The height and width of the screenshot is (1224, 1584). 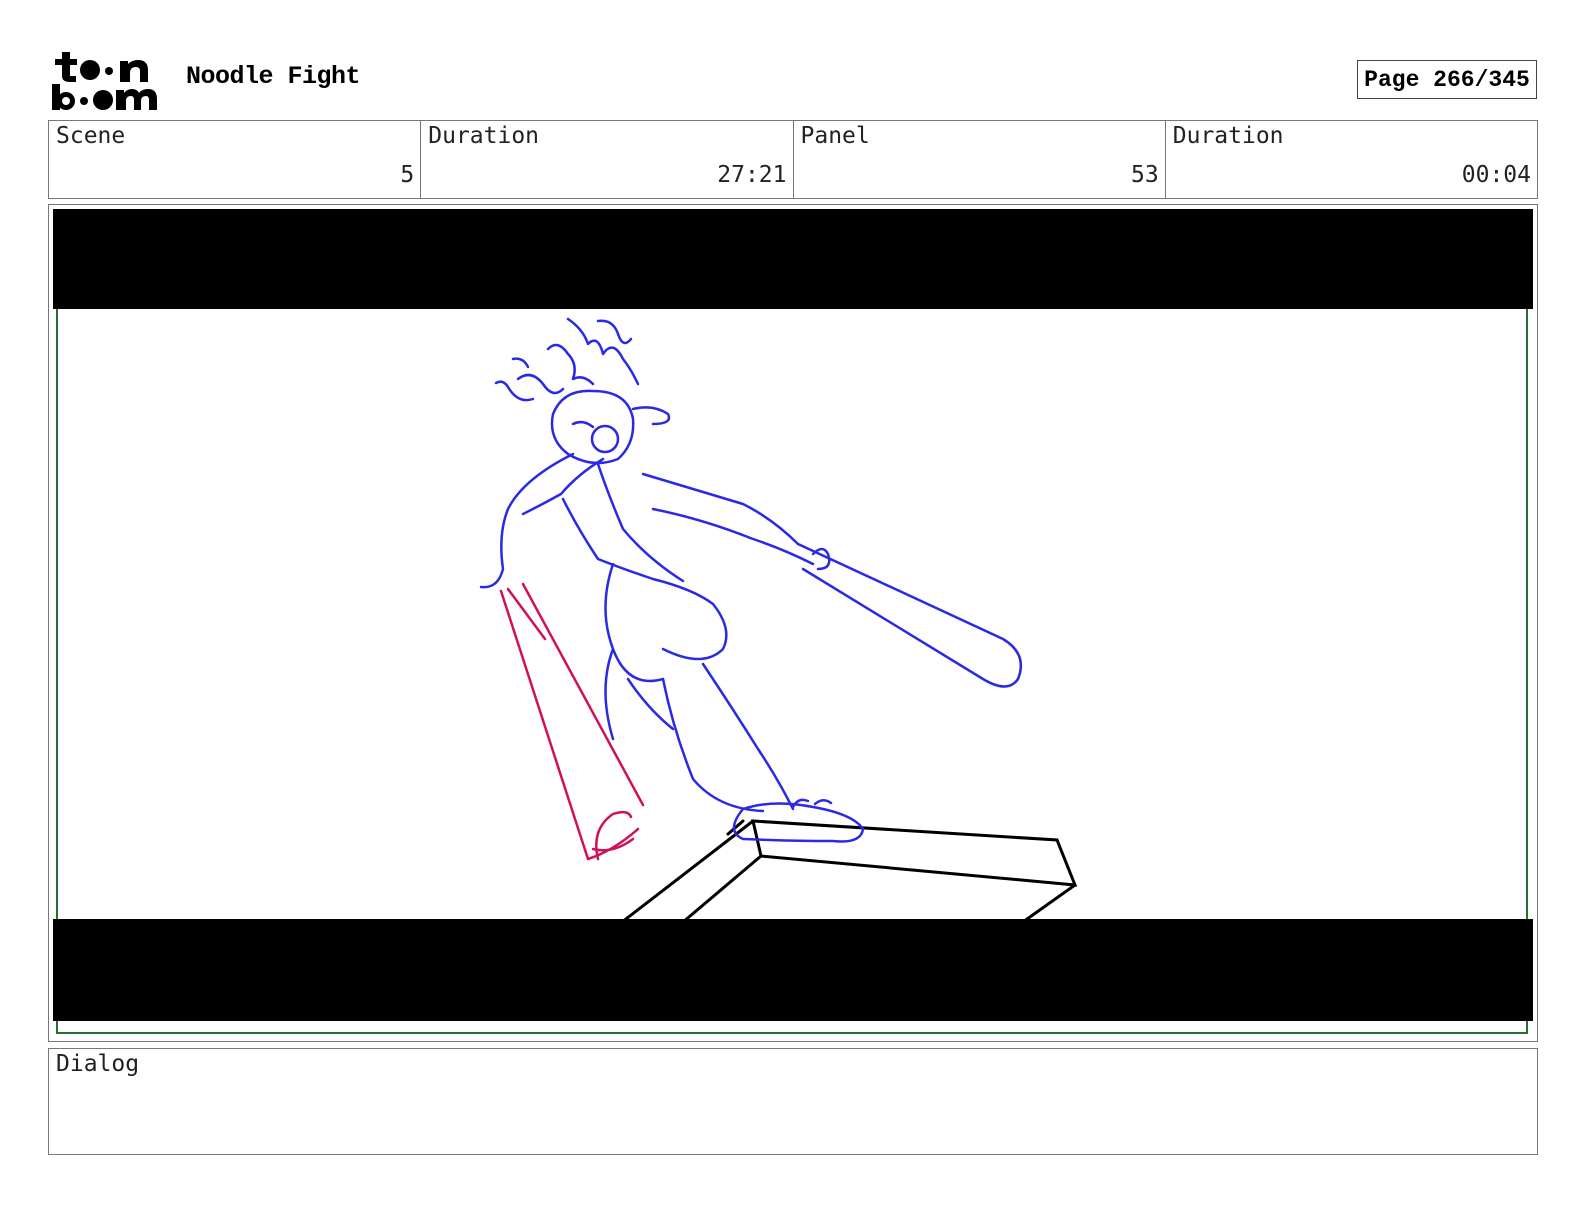 I want to click on scene-duration-cell: Duration 27:21, so click(x=607, y=159).